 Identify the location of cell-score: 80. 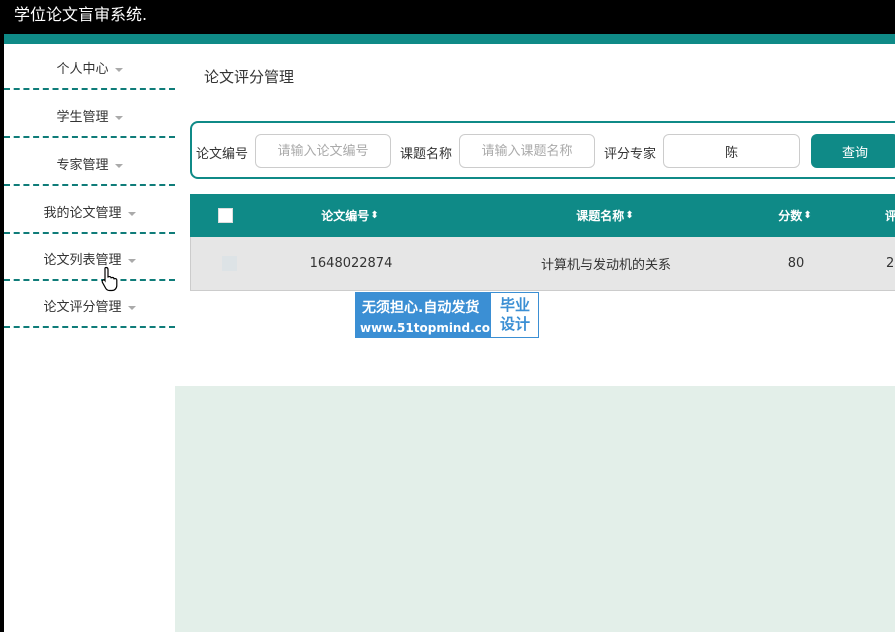
(796, 263).